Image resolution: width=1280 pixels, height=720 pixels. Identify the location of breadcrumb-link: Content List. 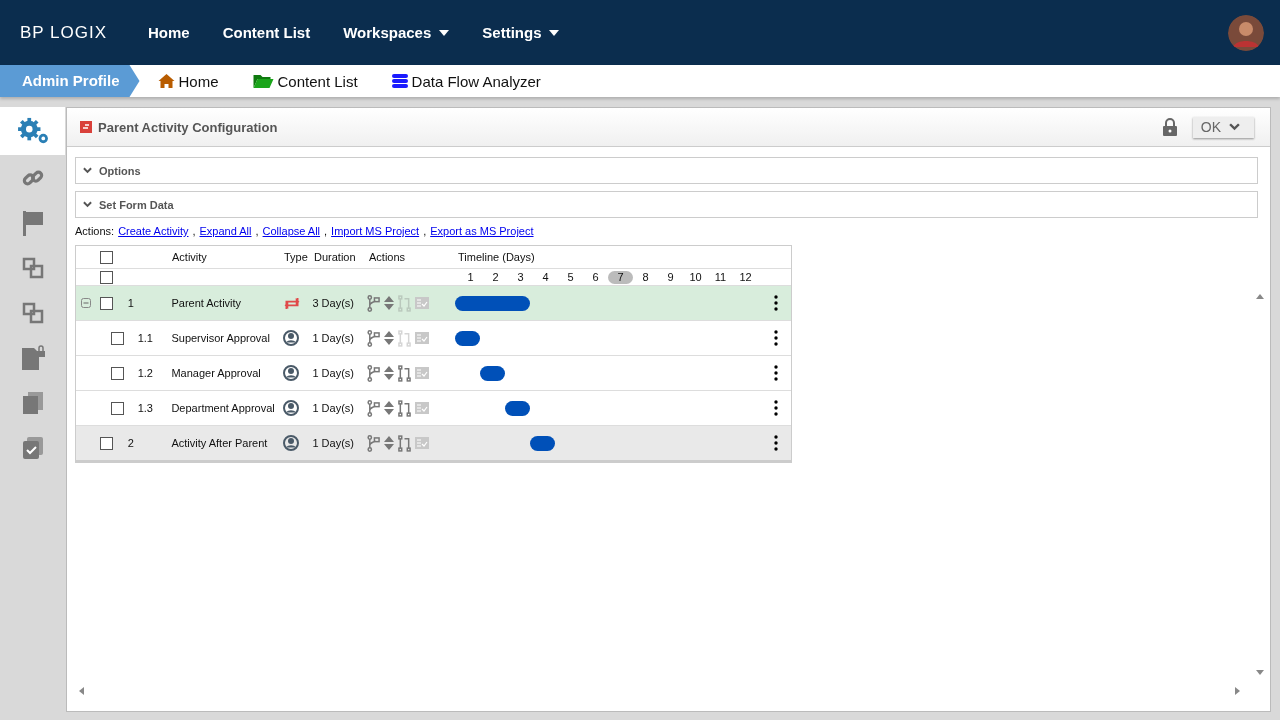
(305, 81).